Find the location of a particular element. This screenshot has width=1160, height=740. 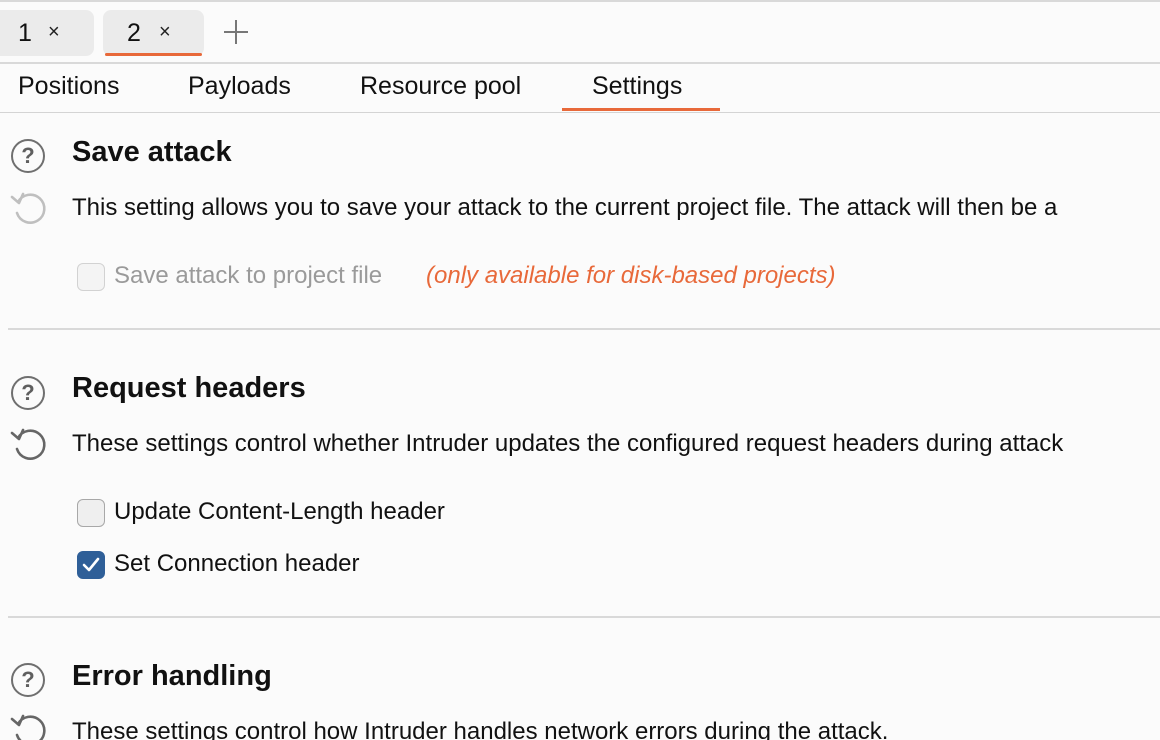

tab-positions: Positions is located at coordinates (68, 86).